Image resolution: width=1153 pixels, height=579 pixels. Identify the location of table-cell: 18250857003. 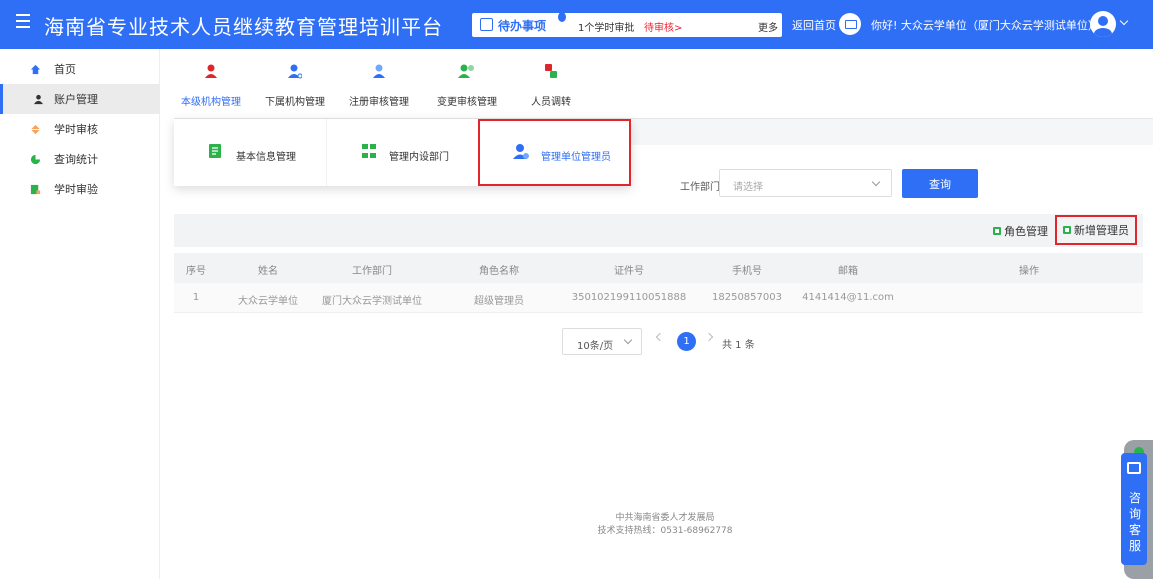
(747, 297).